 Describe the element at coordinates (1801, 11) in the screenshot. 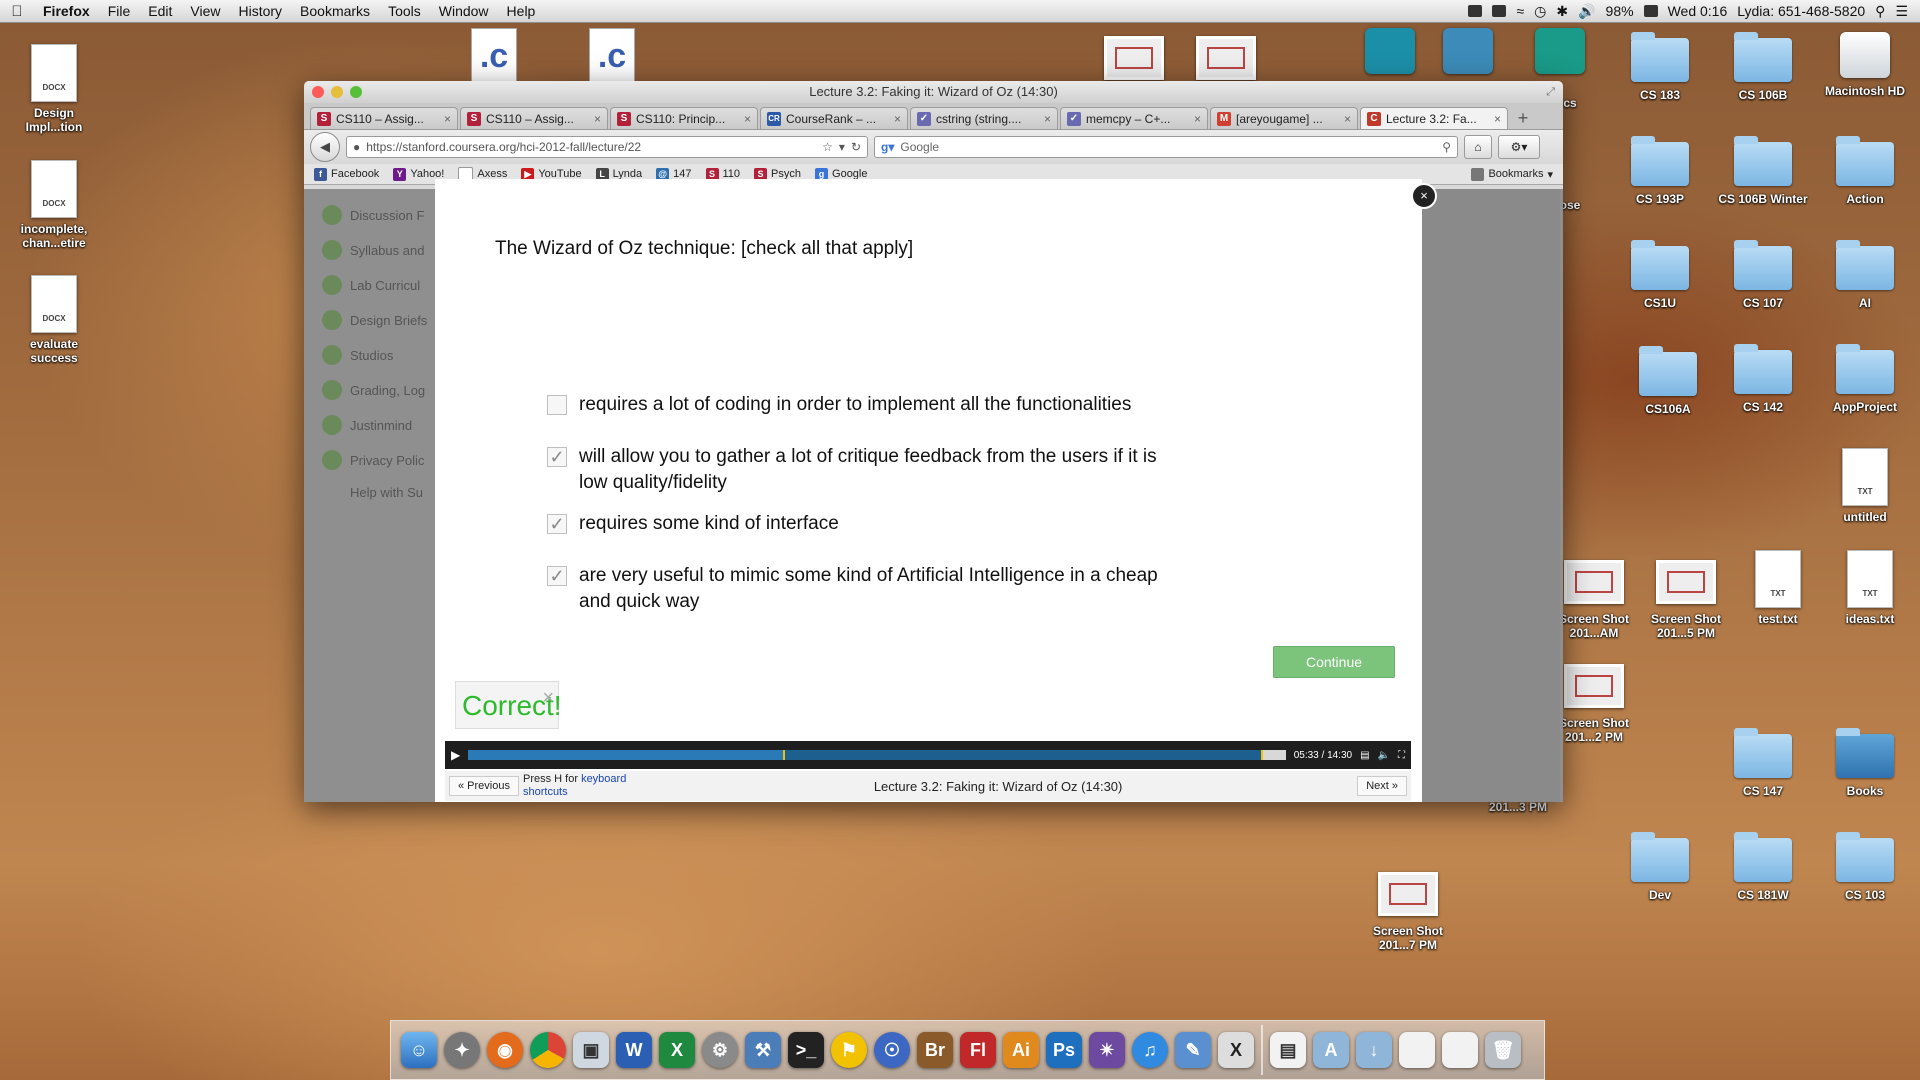

I see `user-menu: Lydia: 651-468-5820` at that location.